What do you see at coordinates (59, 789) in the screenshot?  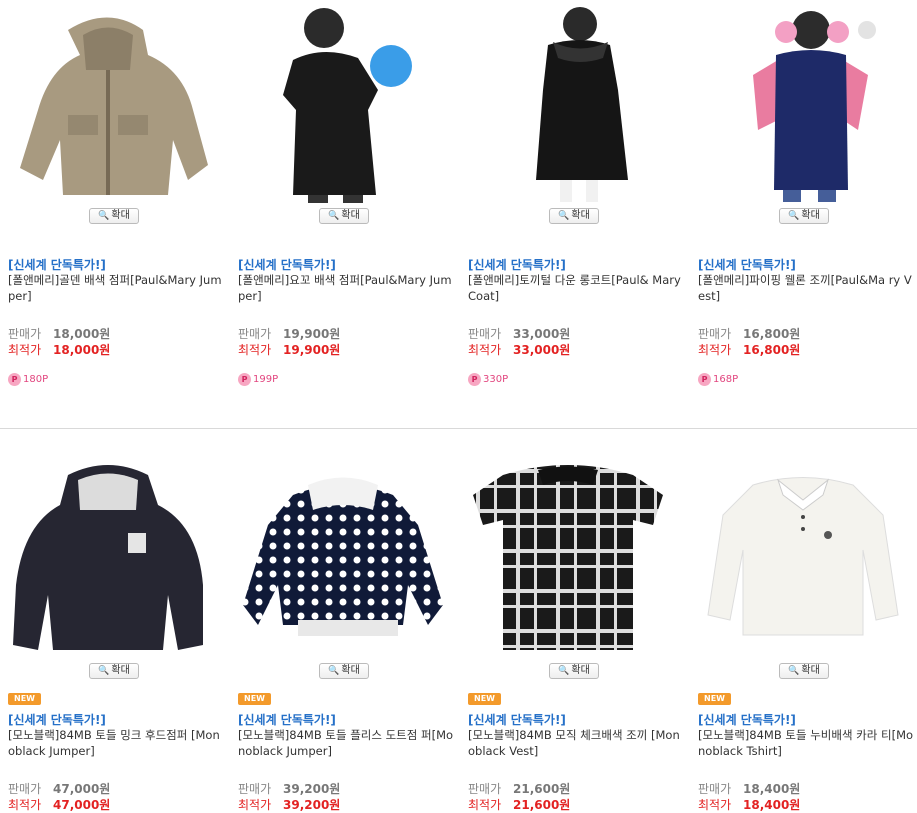 I see `sale-price: 판매가 47,000원` at bounding box center [59, 789].